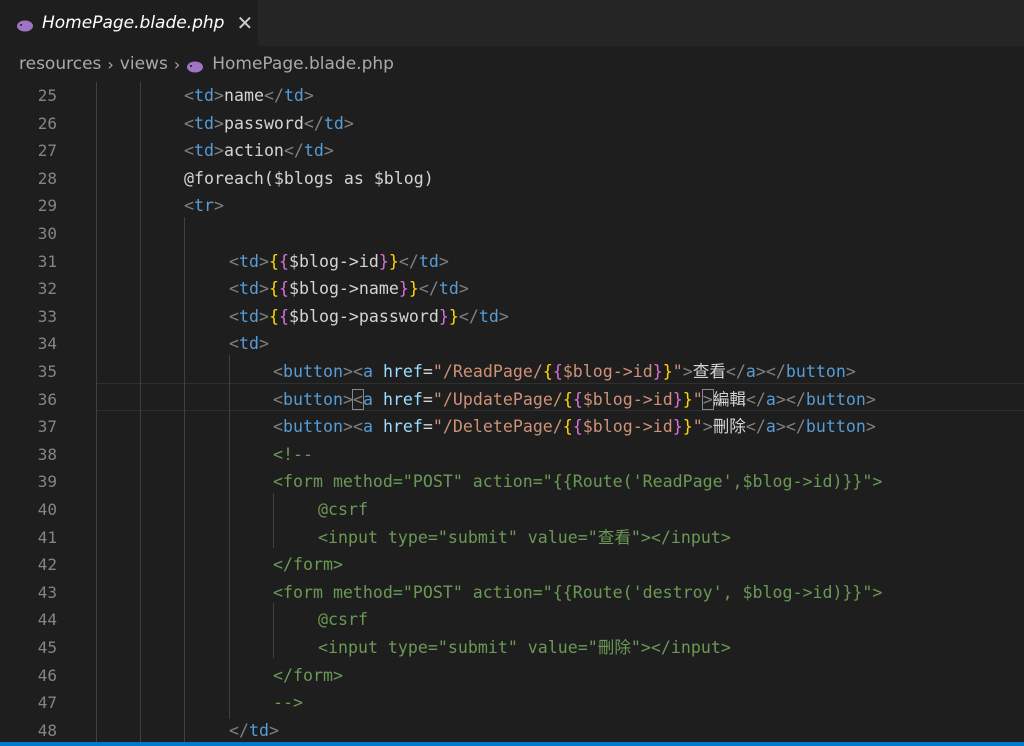 The image size is (1024, 746). Describe the element at coordinates (343, 289) in the screenshot. I see `code-text: $blog->name` at that location.